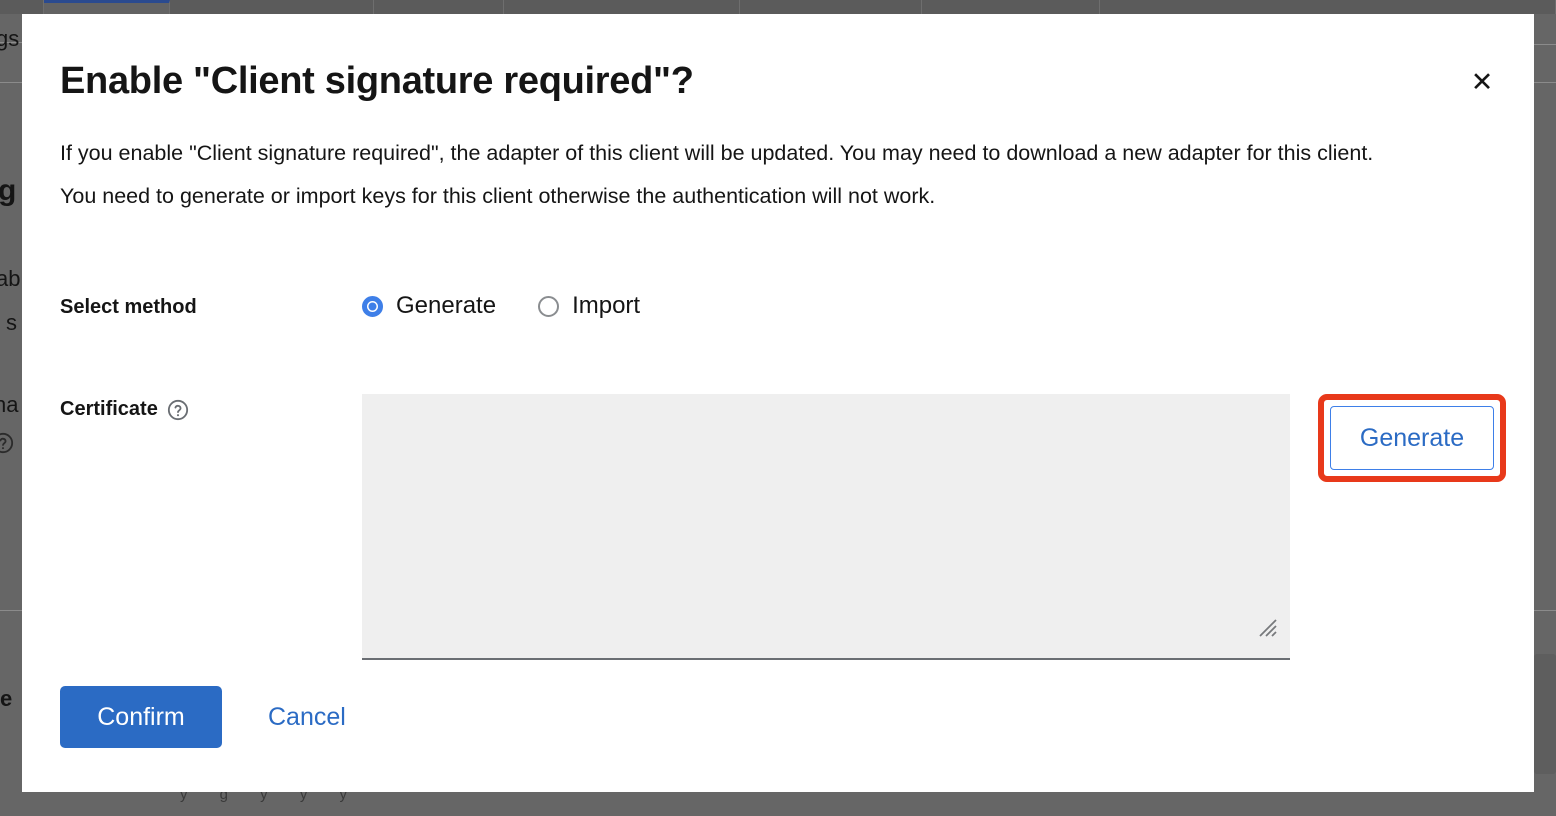 The height and width of the screenshot is (816, 1556). What do you see at coordinates (7, 445) in the screenshot?
I see `background-help-icon` at bounding box center [7, 445].